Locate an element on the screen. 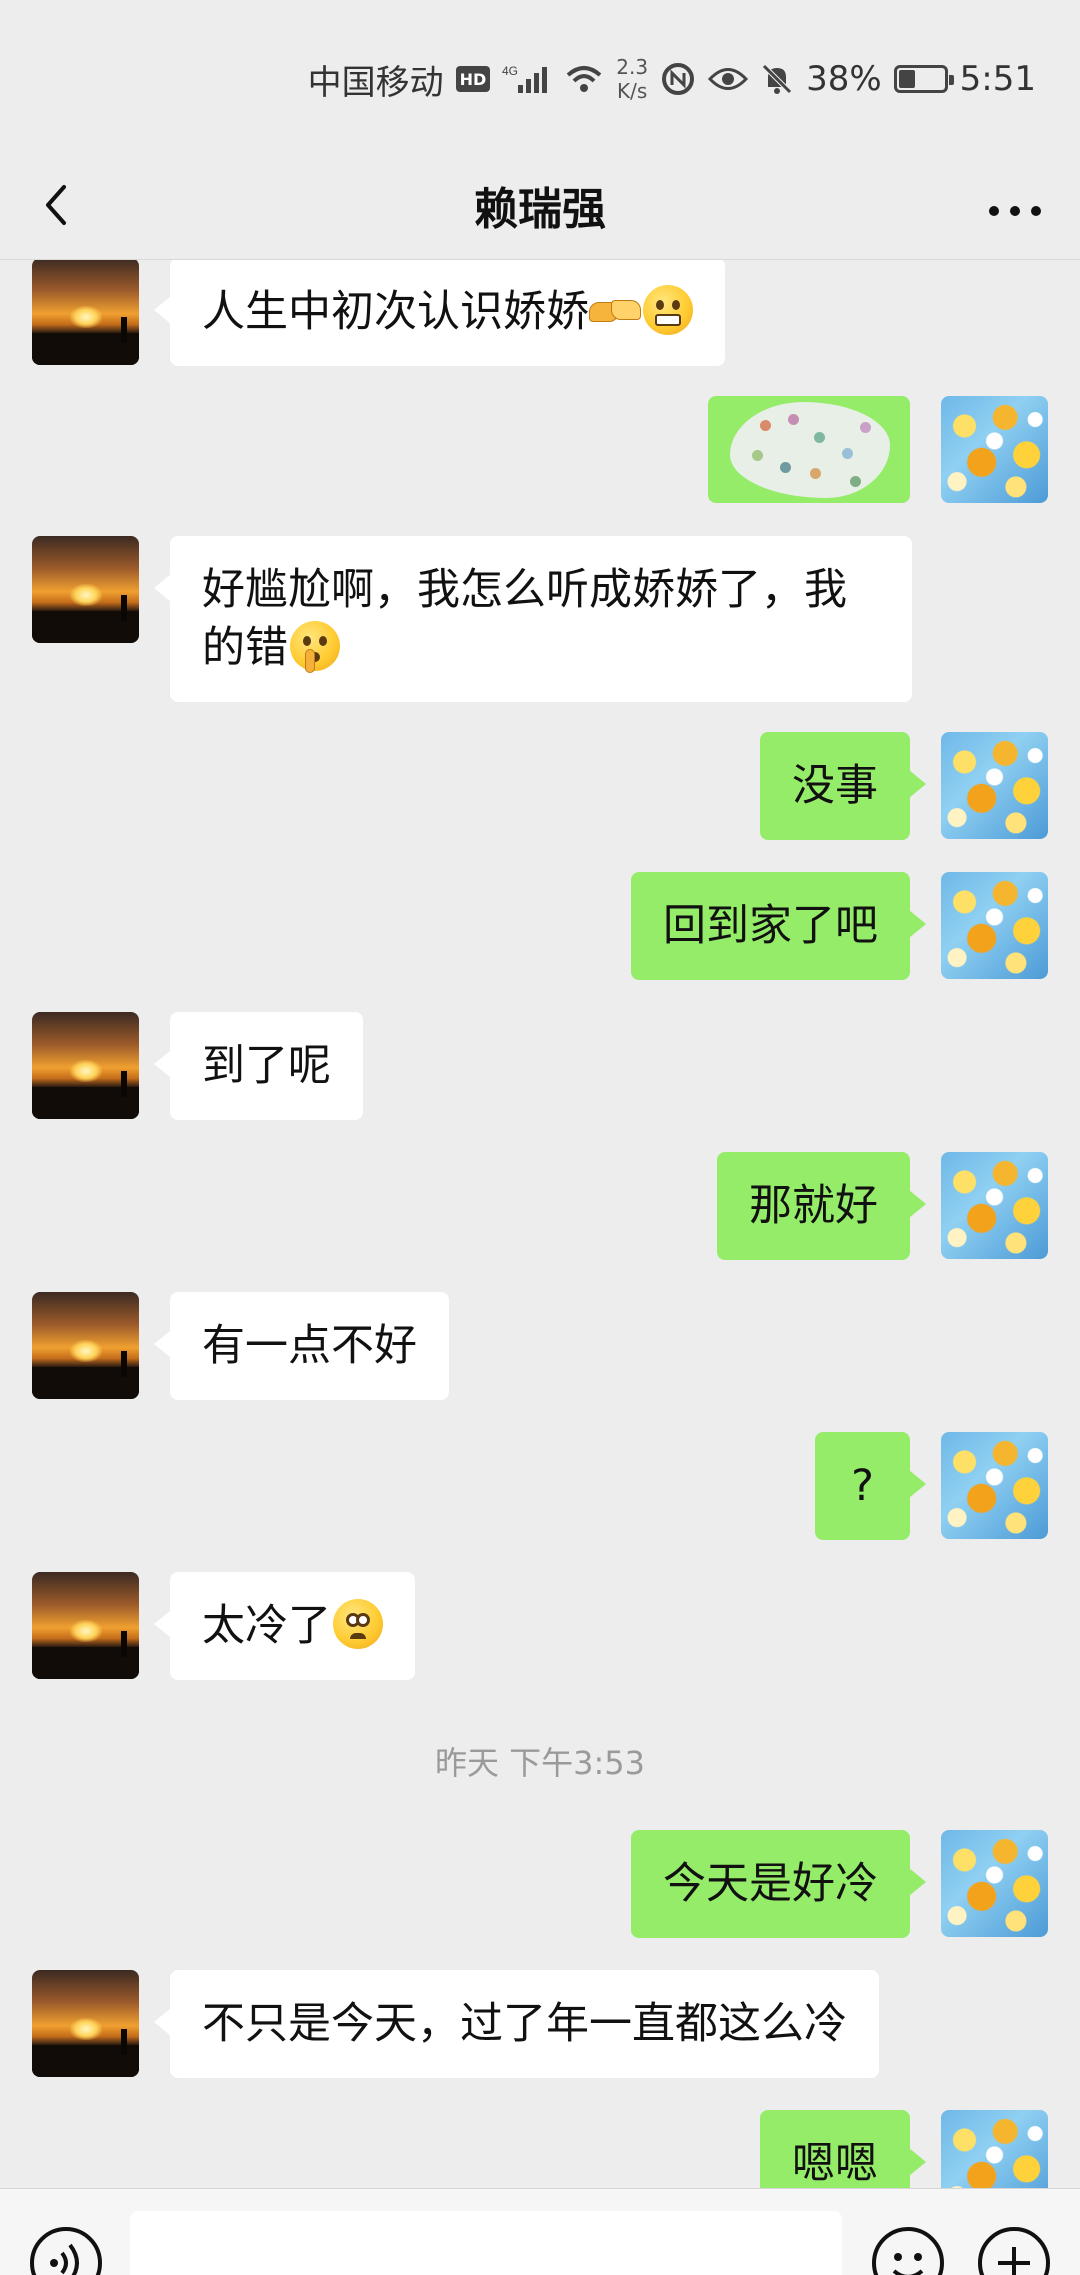  message-text: 人生中初次认识娇娇 is located at coordinates (395, 312).